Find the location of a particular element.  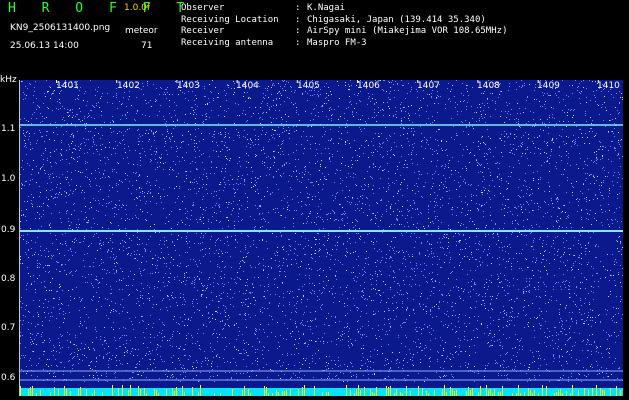

meteor-count: 71 is located at coordinates (147, 46).